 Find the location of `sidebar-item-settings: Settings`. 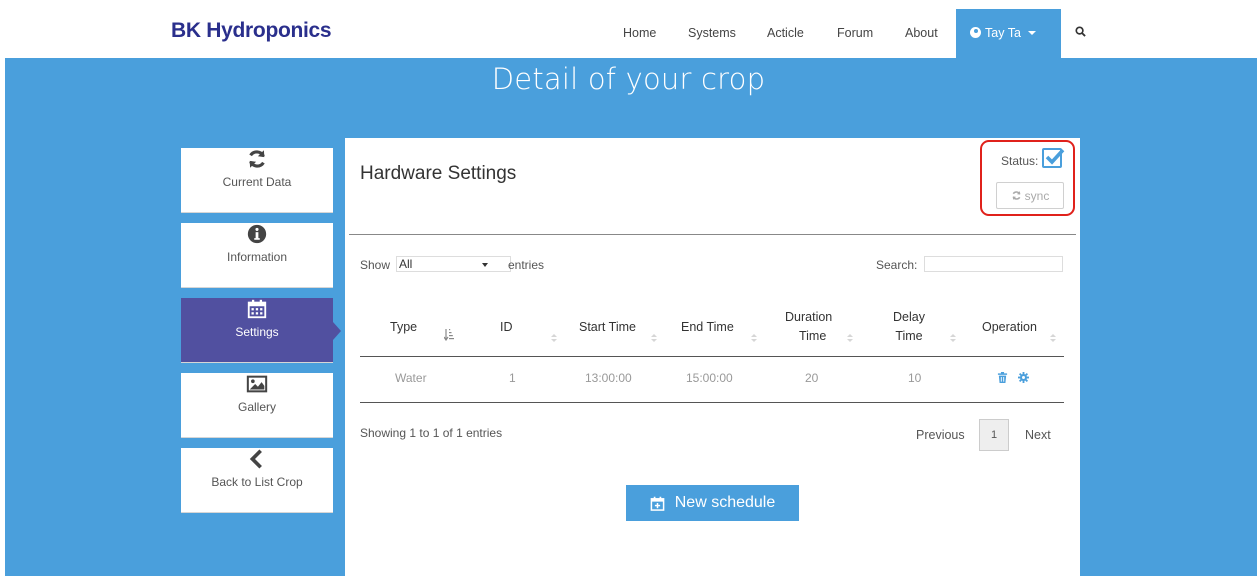

sidebar-item-settings: Settings is located at coordinates (261, 330).